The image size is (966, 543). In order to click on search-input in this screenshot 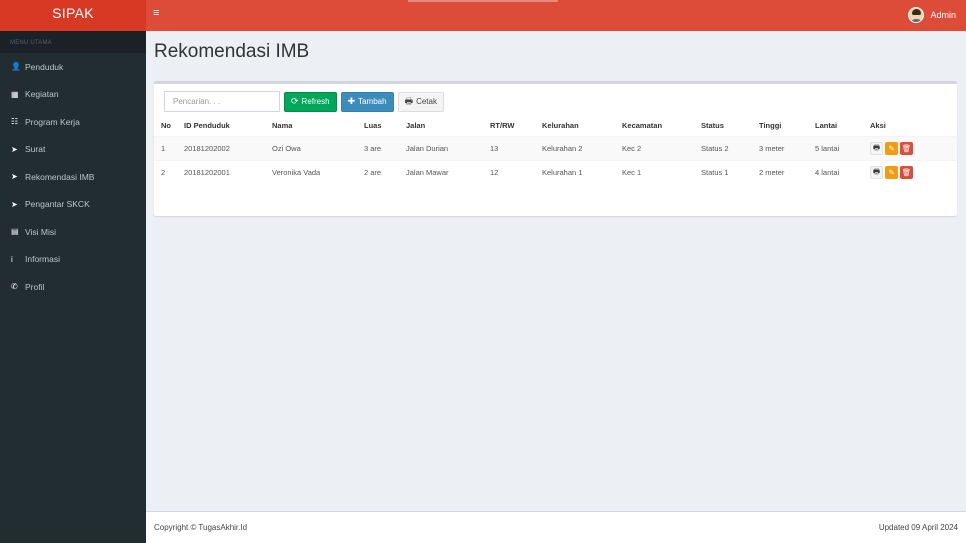, I will do `click(222, 101)`.